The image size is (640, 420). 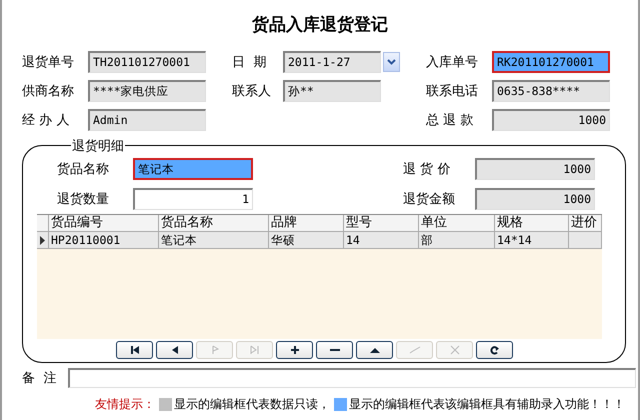 What do you see at coordinates (487, 404) in the screenshot?
I see `hint-text: 显示的编辑框代表该编辑框具有辅助录入功能！！！` at bounding box center [487, 404].